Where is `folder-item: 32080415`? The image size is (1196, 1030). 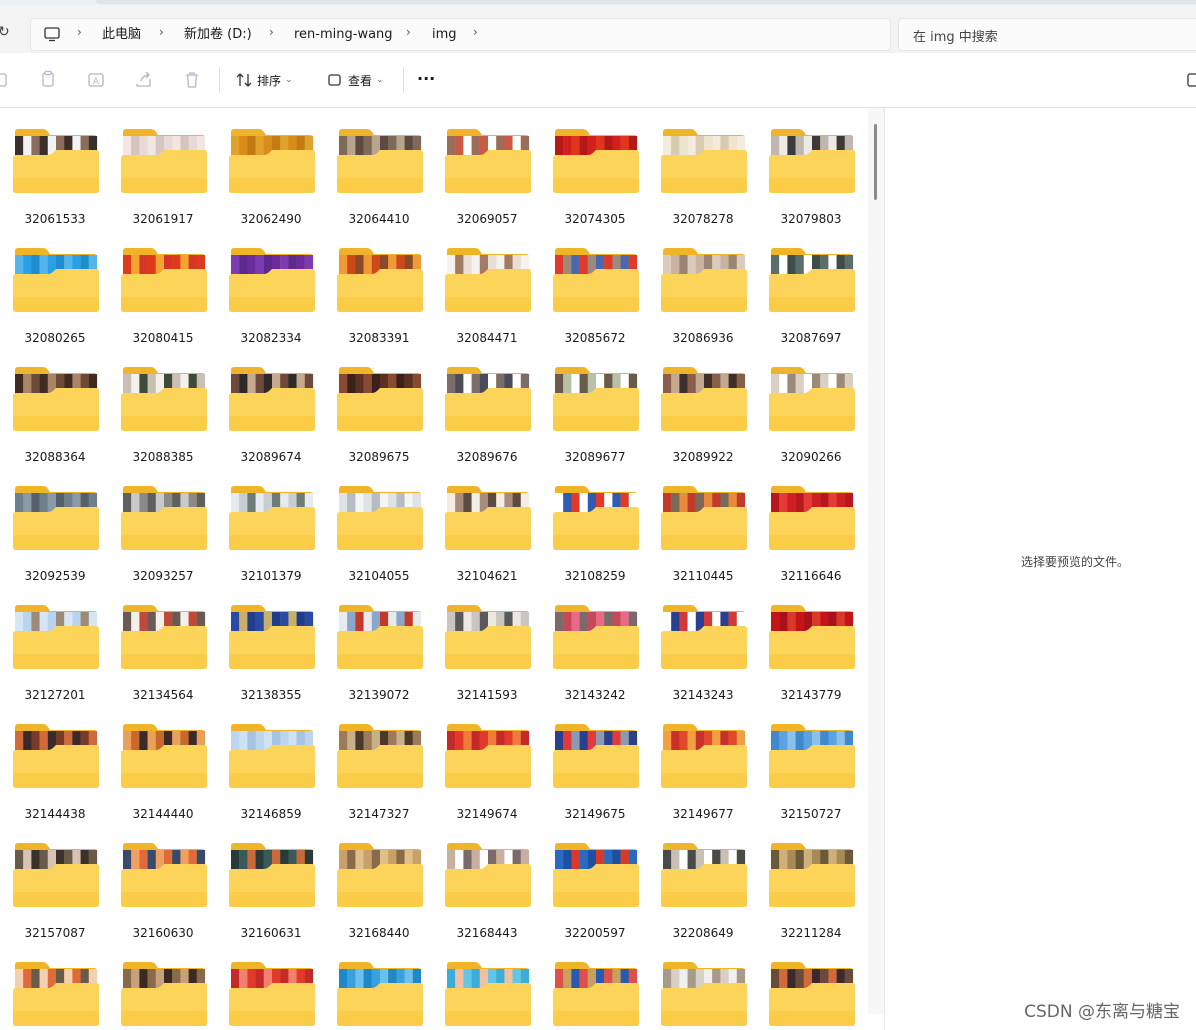
folder-item: 32080415 is located at coordinates (163, 286).